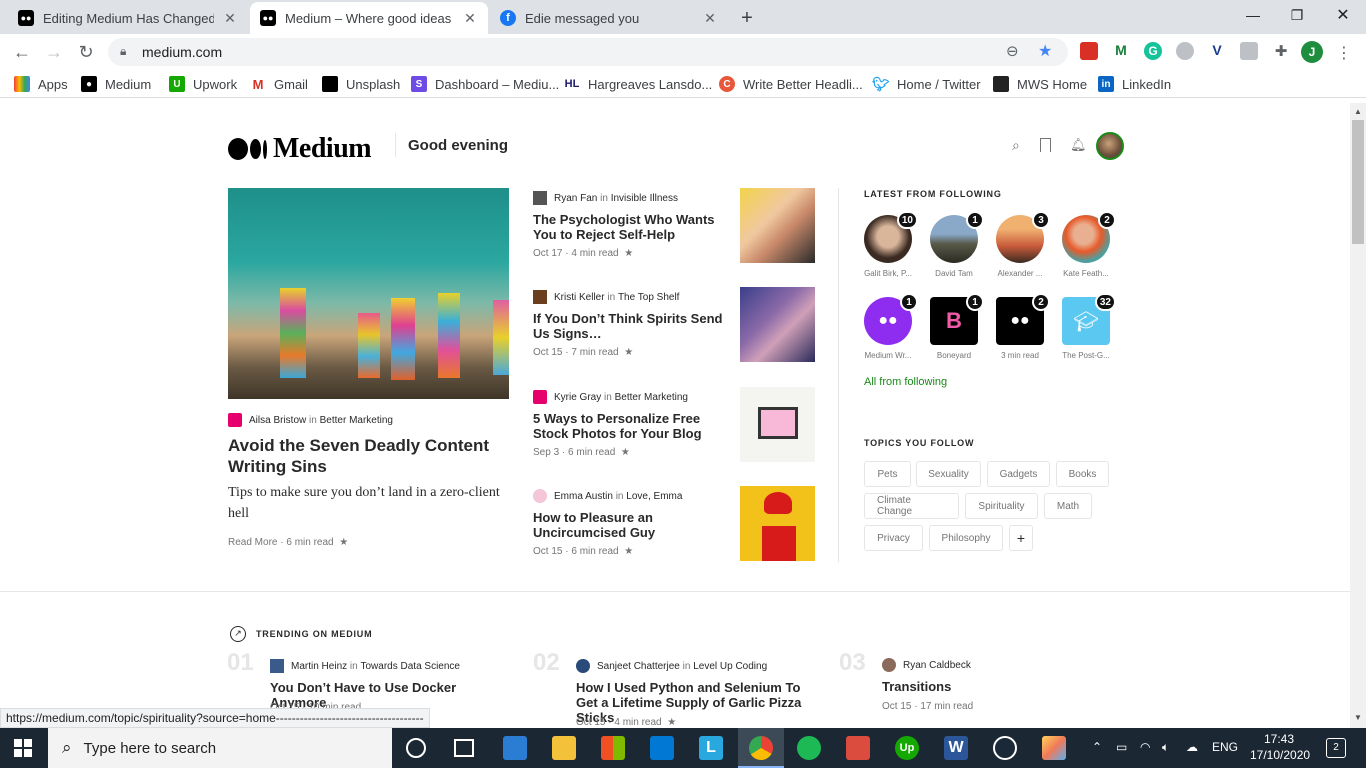  What do you see at coordinates (649, 297) in the screenshot?
I see `publication-name: The Top Shelf` at bounding box center [649, 297].